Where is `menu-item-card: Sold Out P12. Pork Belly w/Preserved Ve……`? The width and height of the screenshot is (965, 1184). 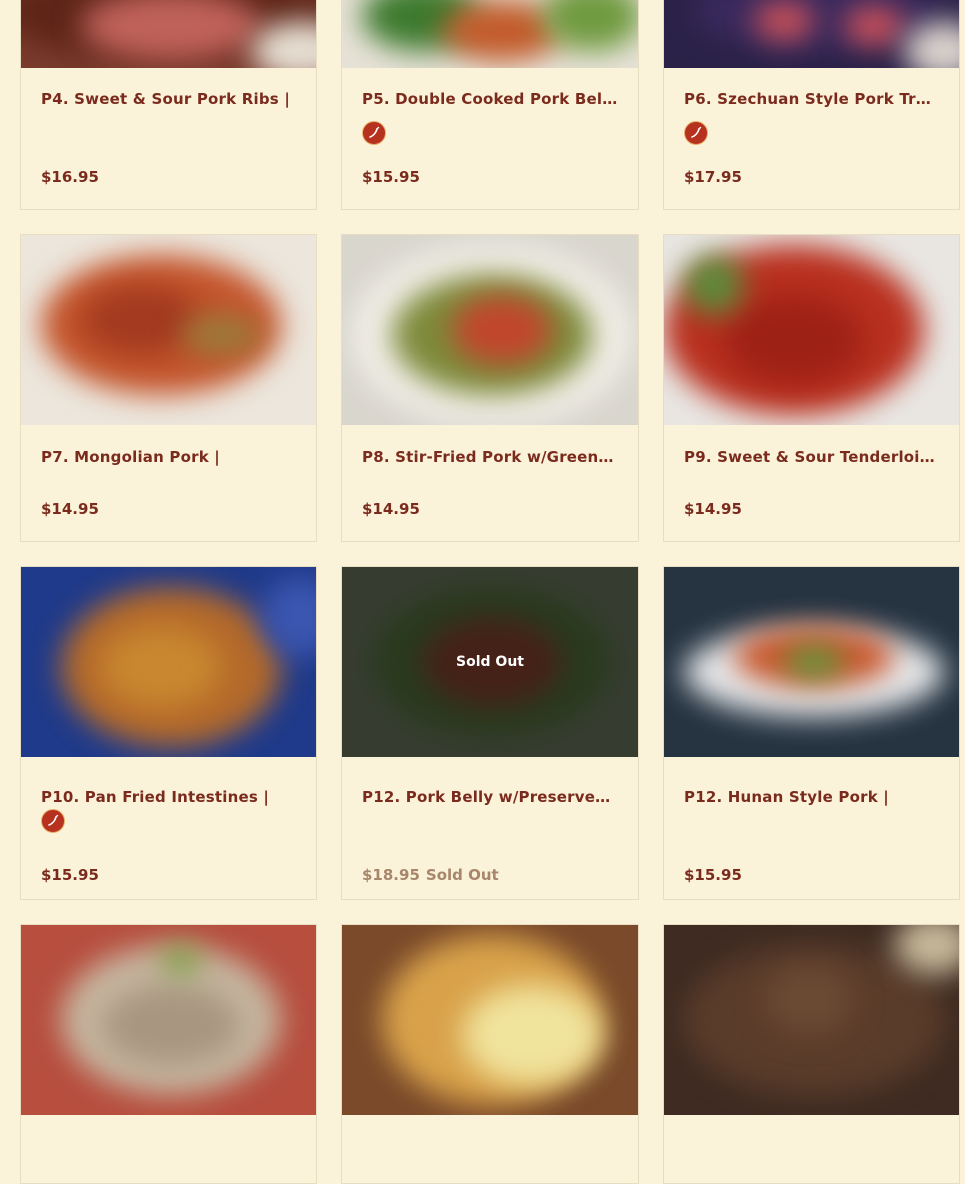 menu-item-card: Sold Out P12. Pork Belly w/Preserved Ve…… is located at coordinates (490, 733).